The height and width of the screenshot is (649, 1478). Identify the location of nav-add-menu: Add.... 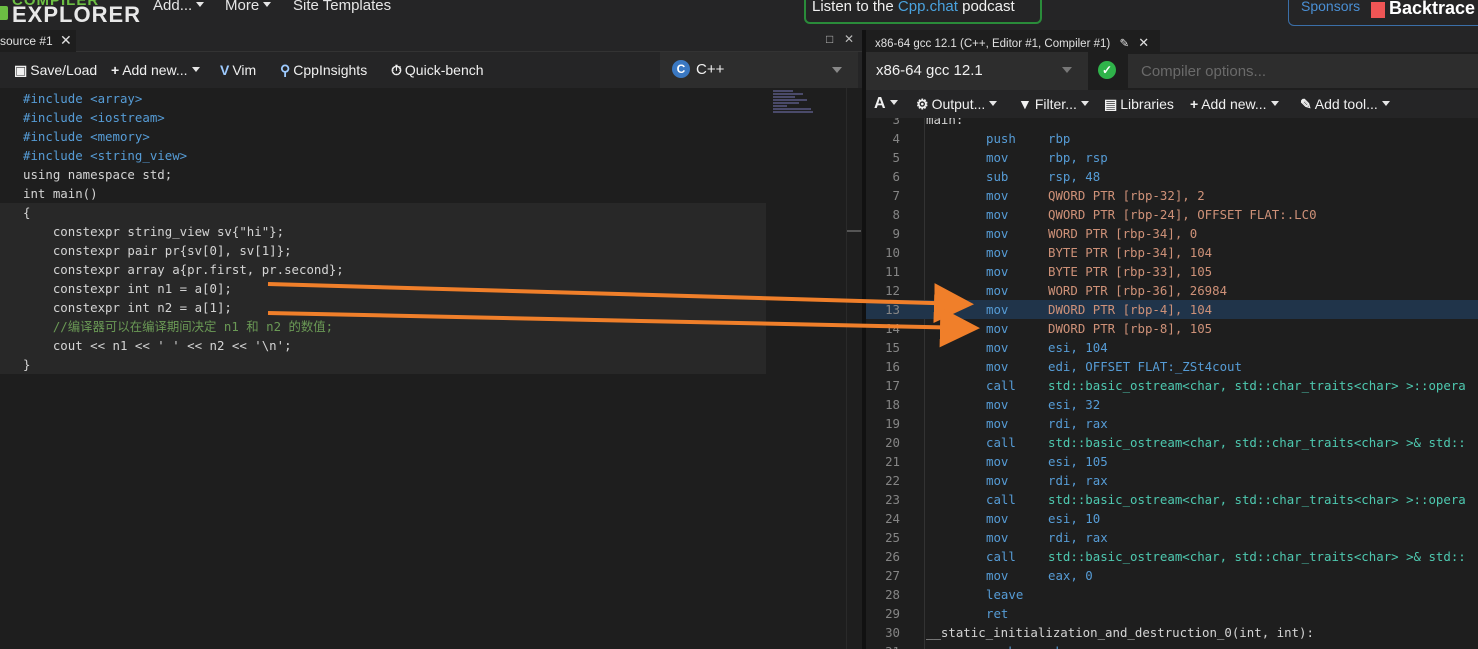
(179, 7).